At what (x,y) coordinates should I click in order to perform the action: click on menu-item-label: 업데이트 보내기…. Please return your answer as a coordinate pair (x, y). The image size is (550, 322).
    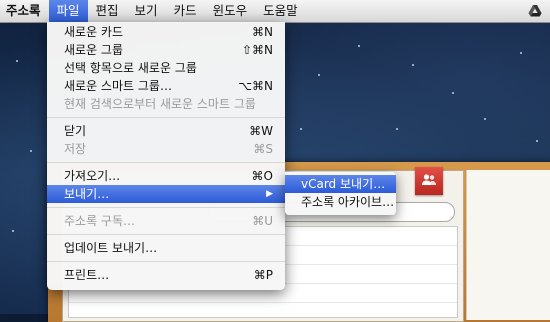
    Looking at the image, I should click on (111, 248).